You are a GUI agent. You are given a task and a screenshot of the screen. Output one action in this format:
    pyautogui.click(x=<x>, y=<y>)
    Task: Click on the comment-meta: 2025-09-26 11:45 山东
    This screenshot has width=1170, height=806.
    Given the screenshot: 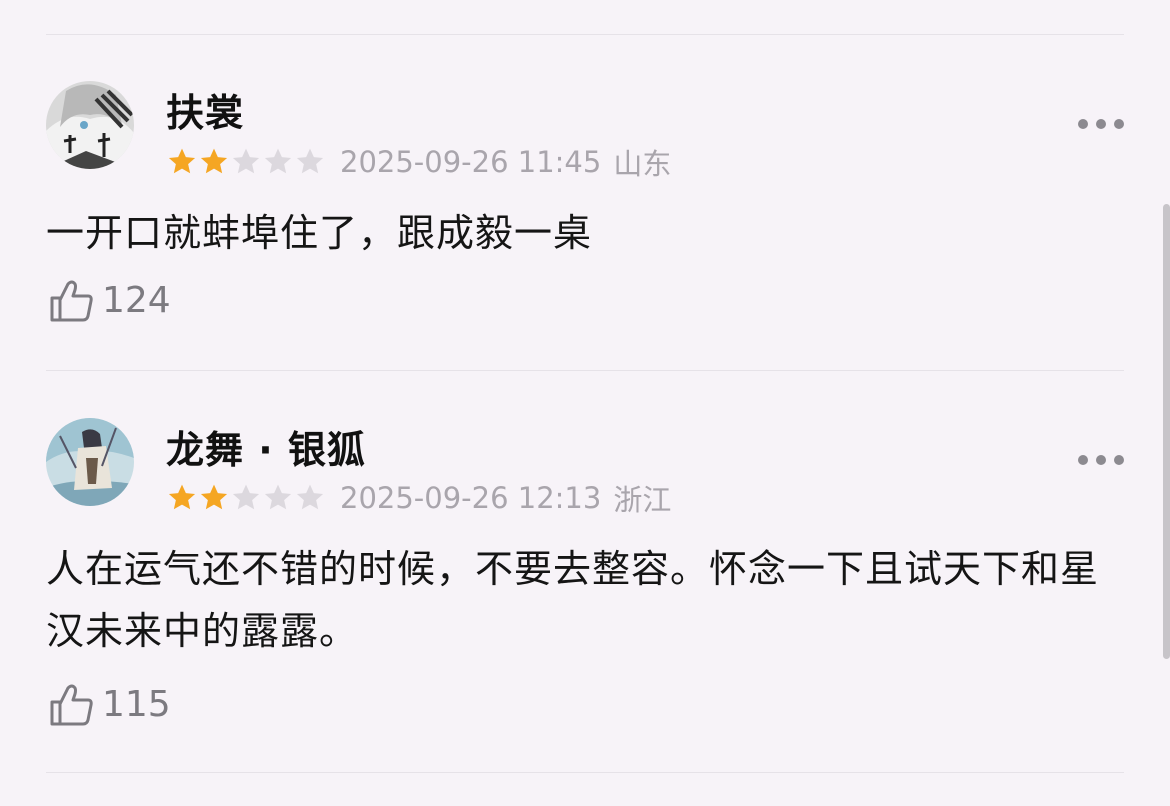 What is the action you would take?
    pyautogui.click(x=418, y=162)
    